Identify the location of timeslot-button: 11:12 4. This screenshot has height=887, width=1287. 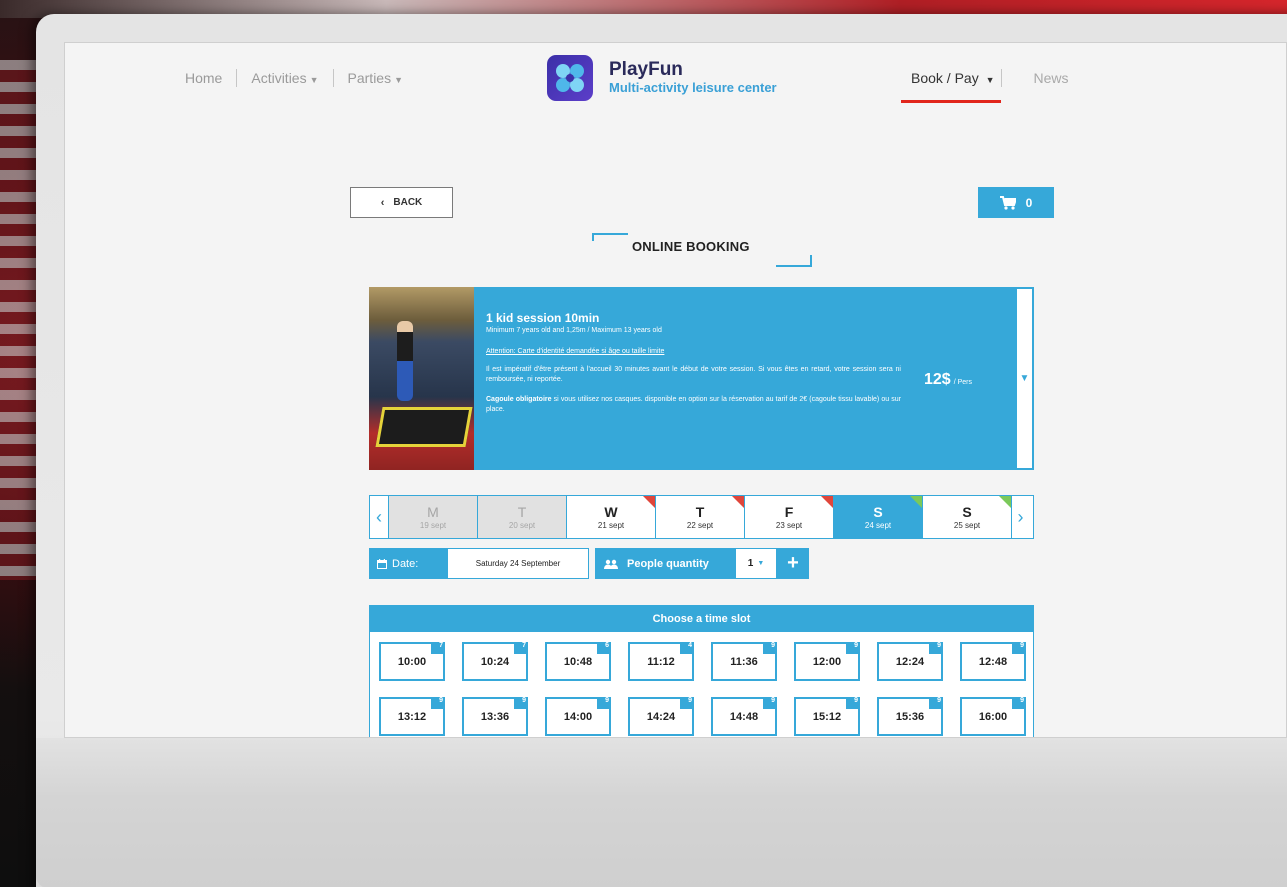
(661, 661).